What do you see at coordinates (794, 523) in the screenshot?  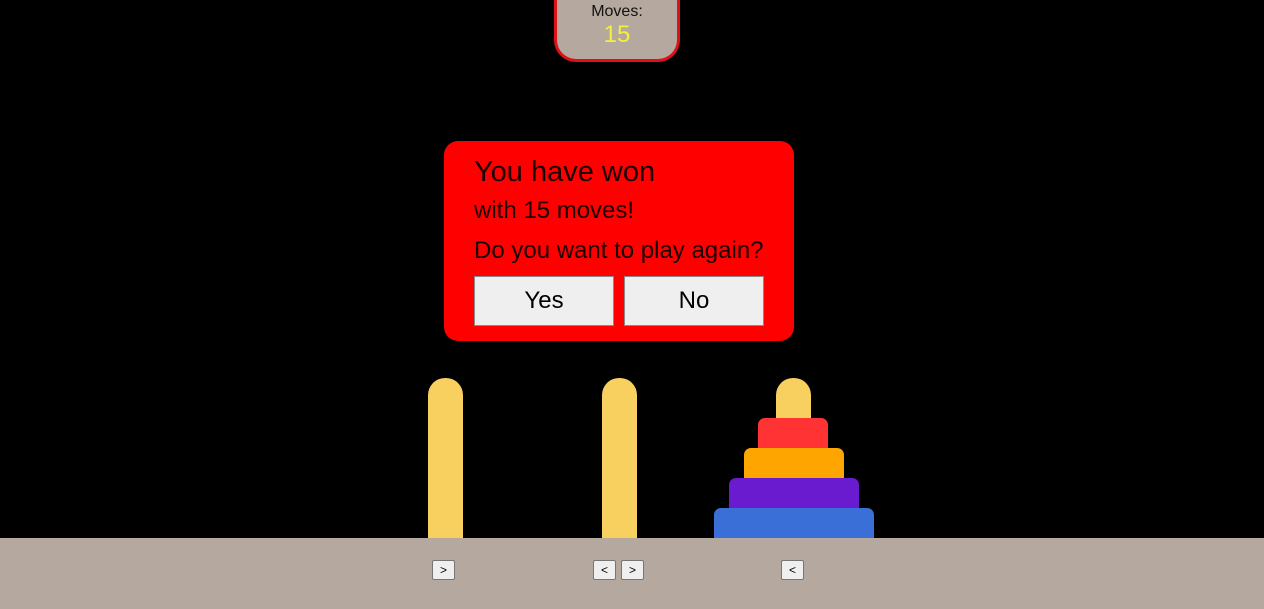 I see `disk-blue` at bounding box center [794, 523].